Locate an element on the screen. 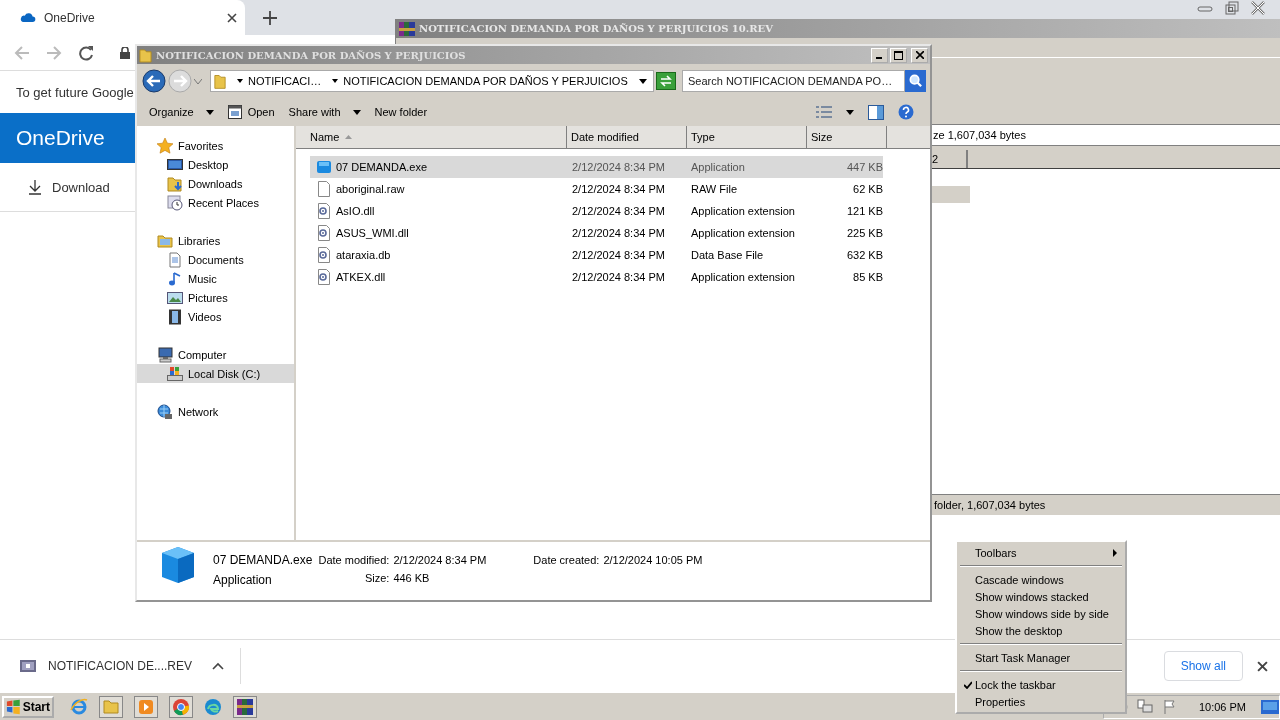 This screenshot has height=720, width=1280. field-label: Date created: is located at coordinates (566, 560).